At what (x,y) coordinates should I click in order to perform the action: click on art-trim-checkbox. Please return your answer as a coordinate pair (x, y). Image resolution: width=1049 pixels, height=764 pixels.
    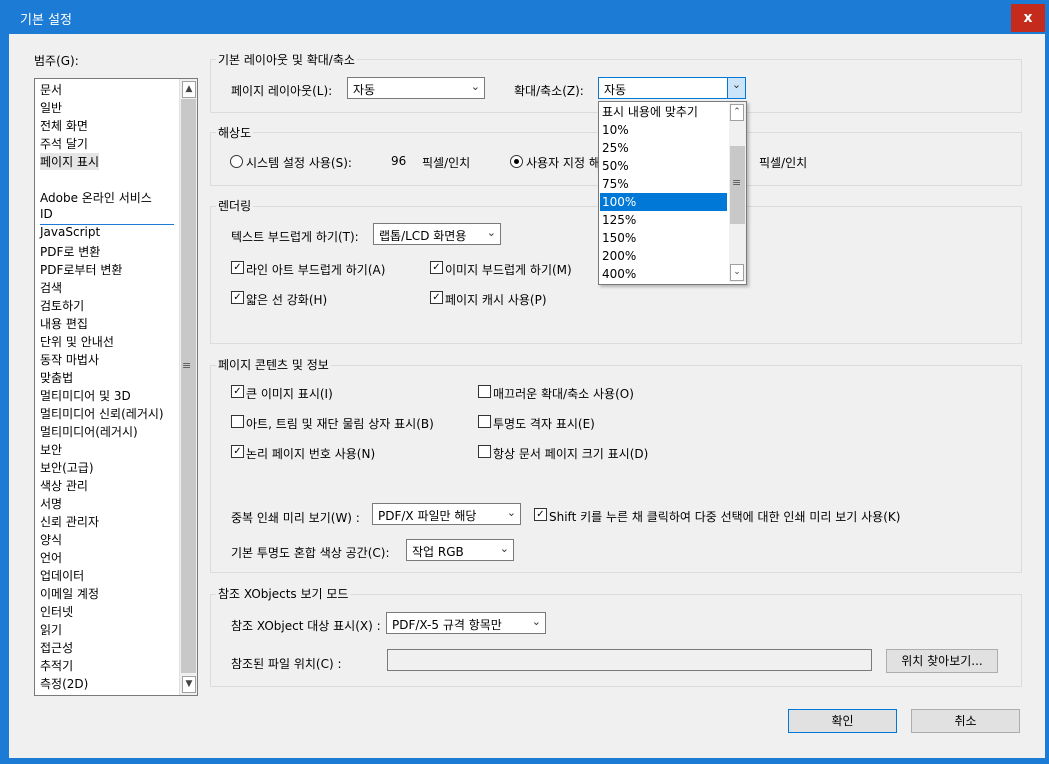
    Looking at the image, I should click on (237, 421).